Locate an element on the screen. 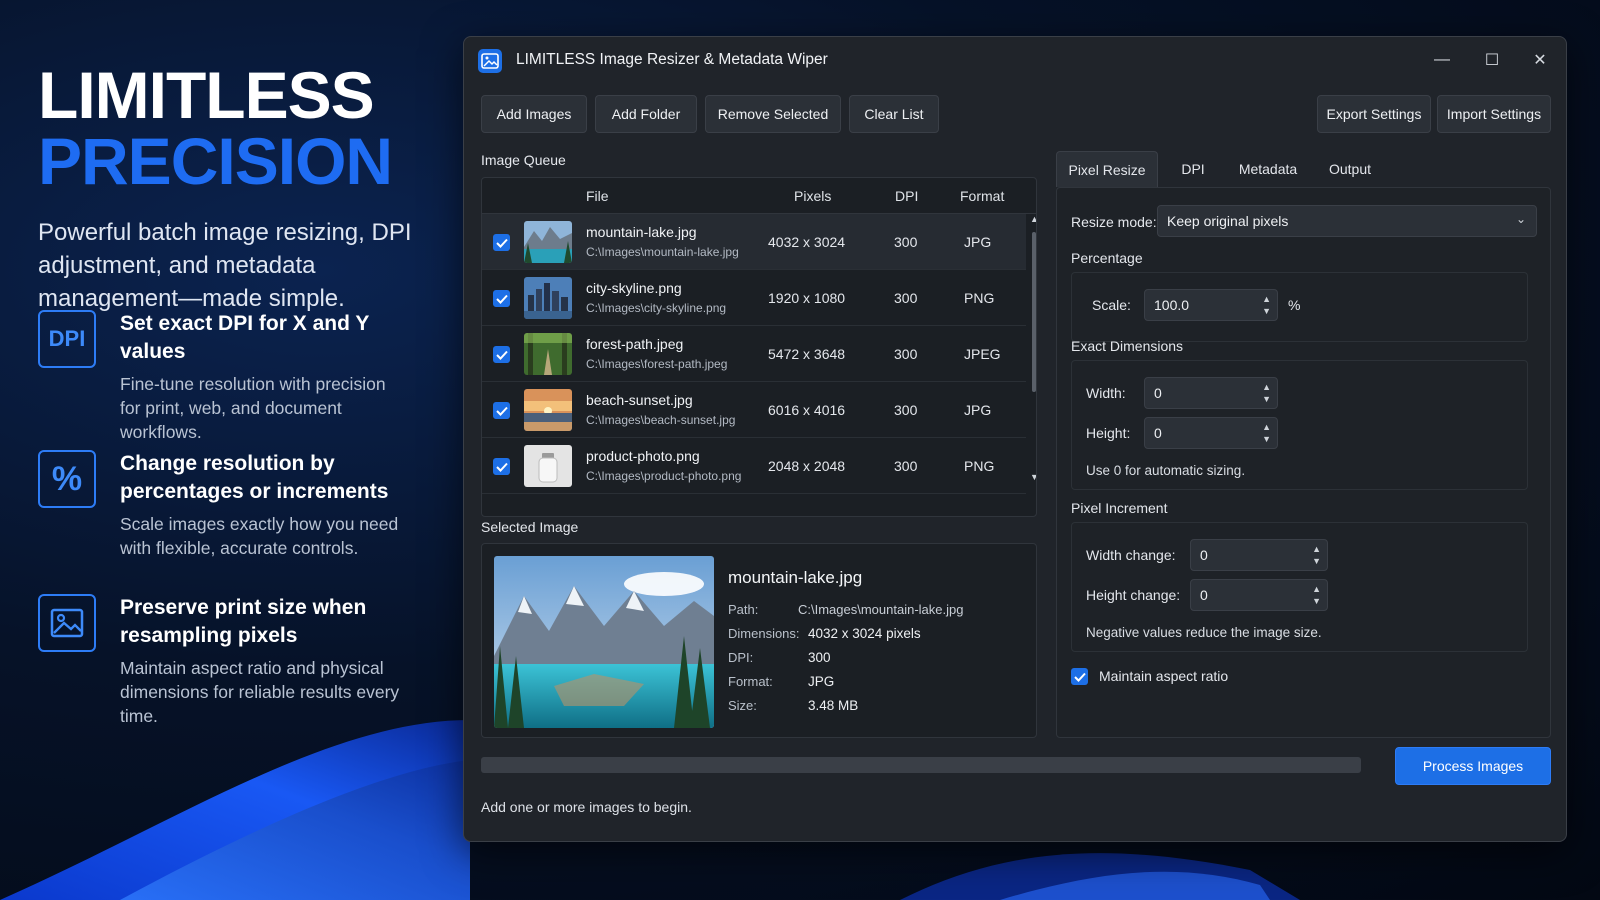 The height and width of the screenshot is (900, 1600). promo-title: LIMITLESS PRECISION is located at coordinates (238, 128).